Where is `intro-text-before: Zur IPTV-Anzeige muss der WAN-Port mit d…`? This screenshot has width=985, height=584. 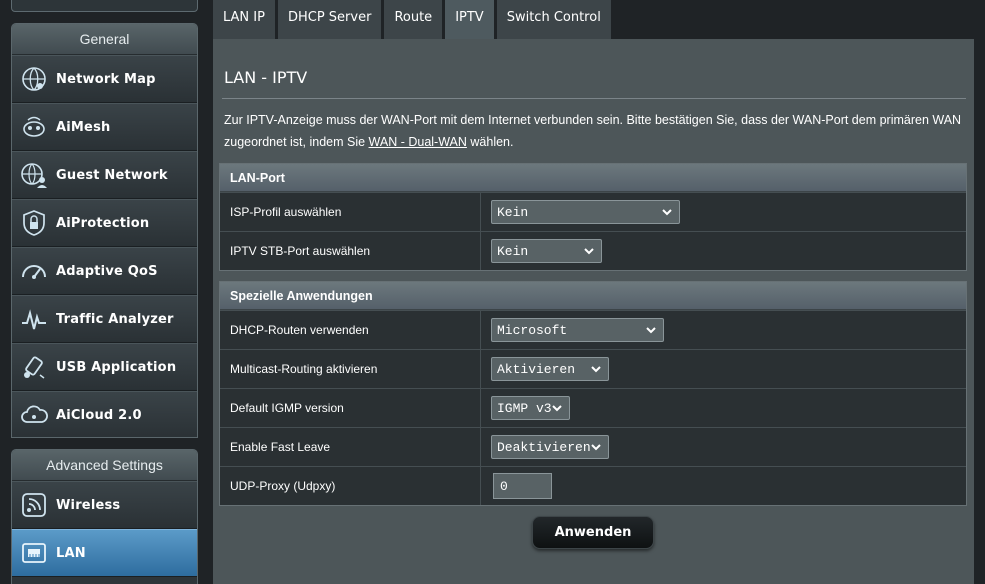
intro-text-before: Zur IPTV-Anzeige muss der WAN-Port mit d… is located at coordinates (593, 131).